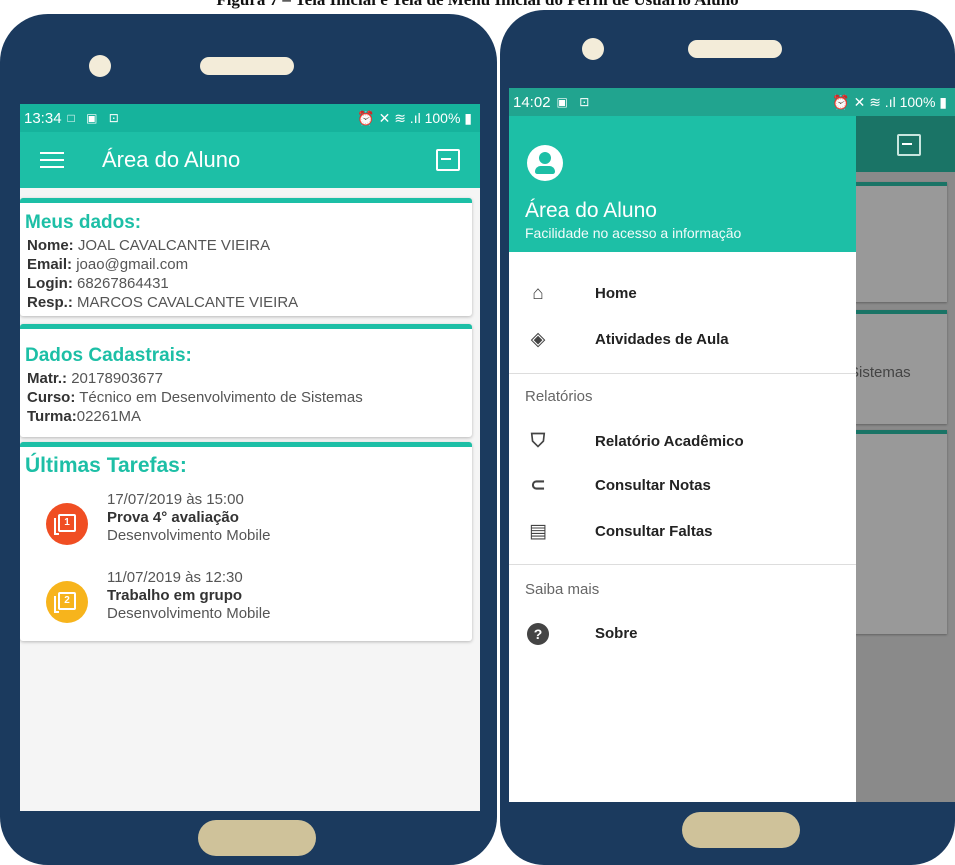 The height and width of the screenshot is (865, 955). I want to click on menu-item-home: ⌂ Home, so click(682, 294).